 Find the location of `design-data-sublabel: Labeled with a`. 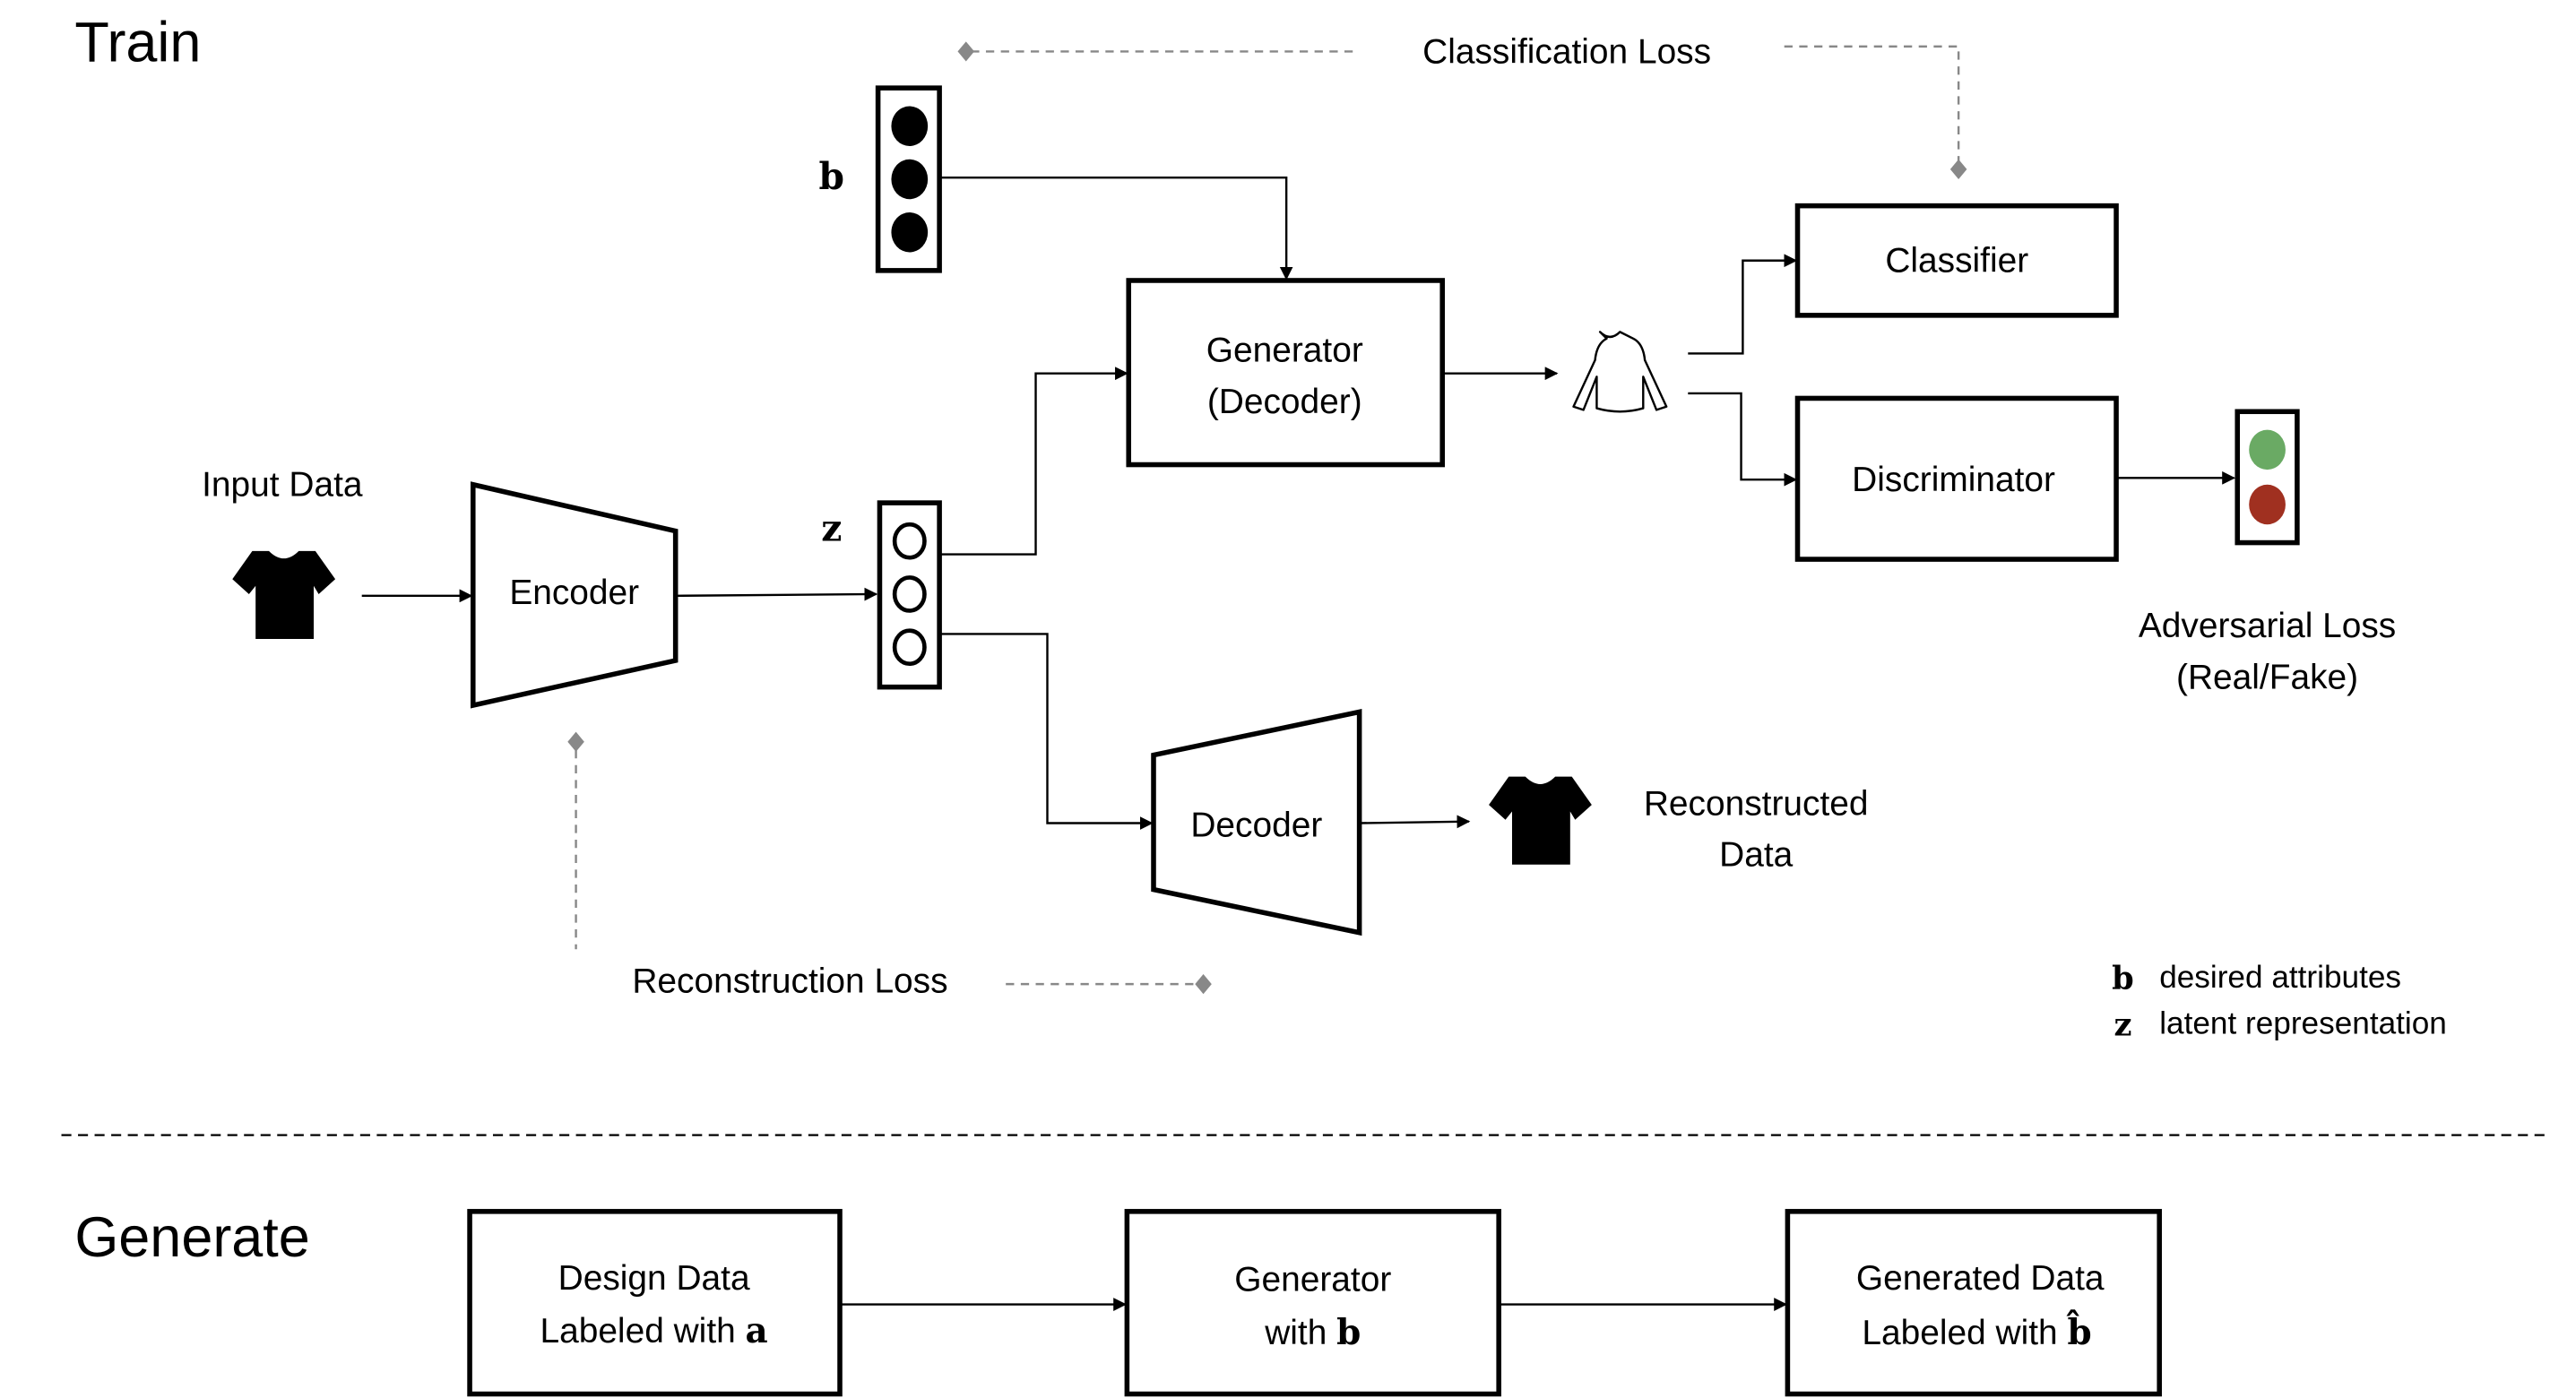

design-data-sublabel: Labeled with a is located at coordinates (653, 1330).